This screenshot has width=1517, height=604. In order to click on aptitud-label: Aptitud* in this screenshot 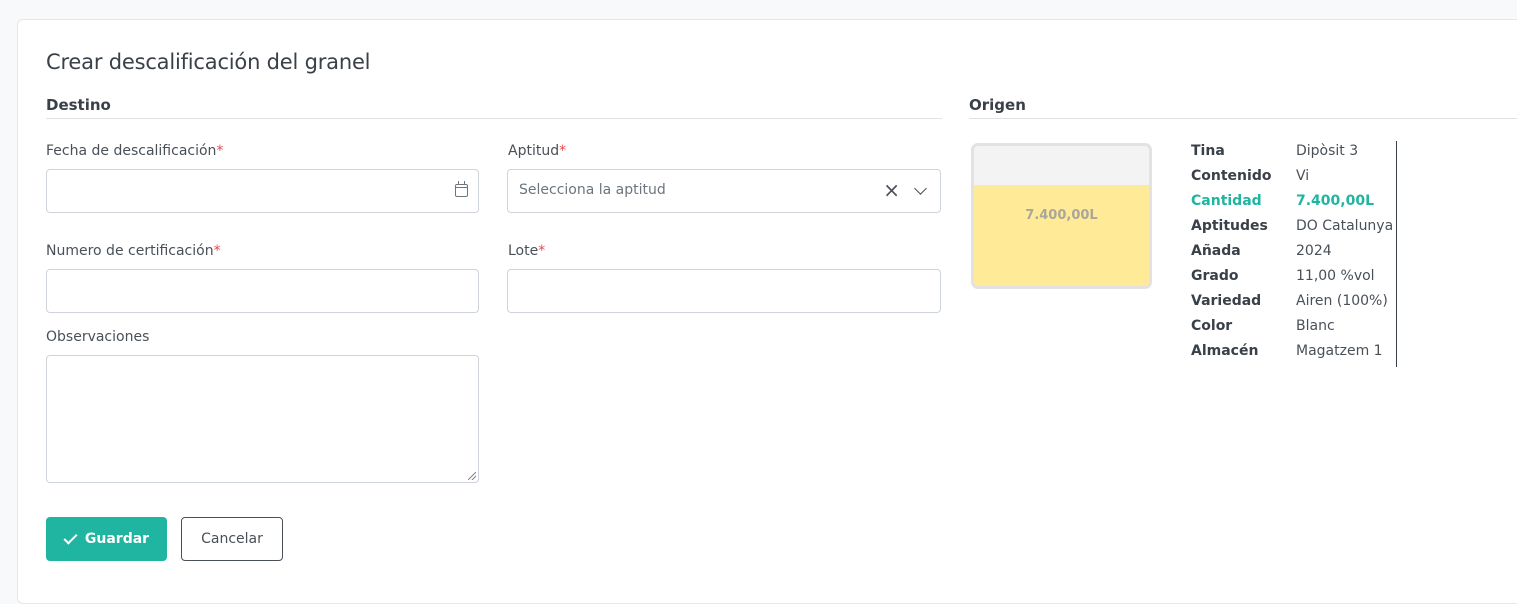, I will do `click(537, 151)`.